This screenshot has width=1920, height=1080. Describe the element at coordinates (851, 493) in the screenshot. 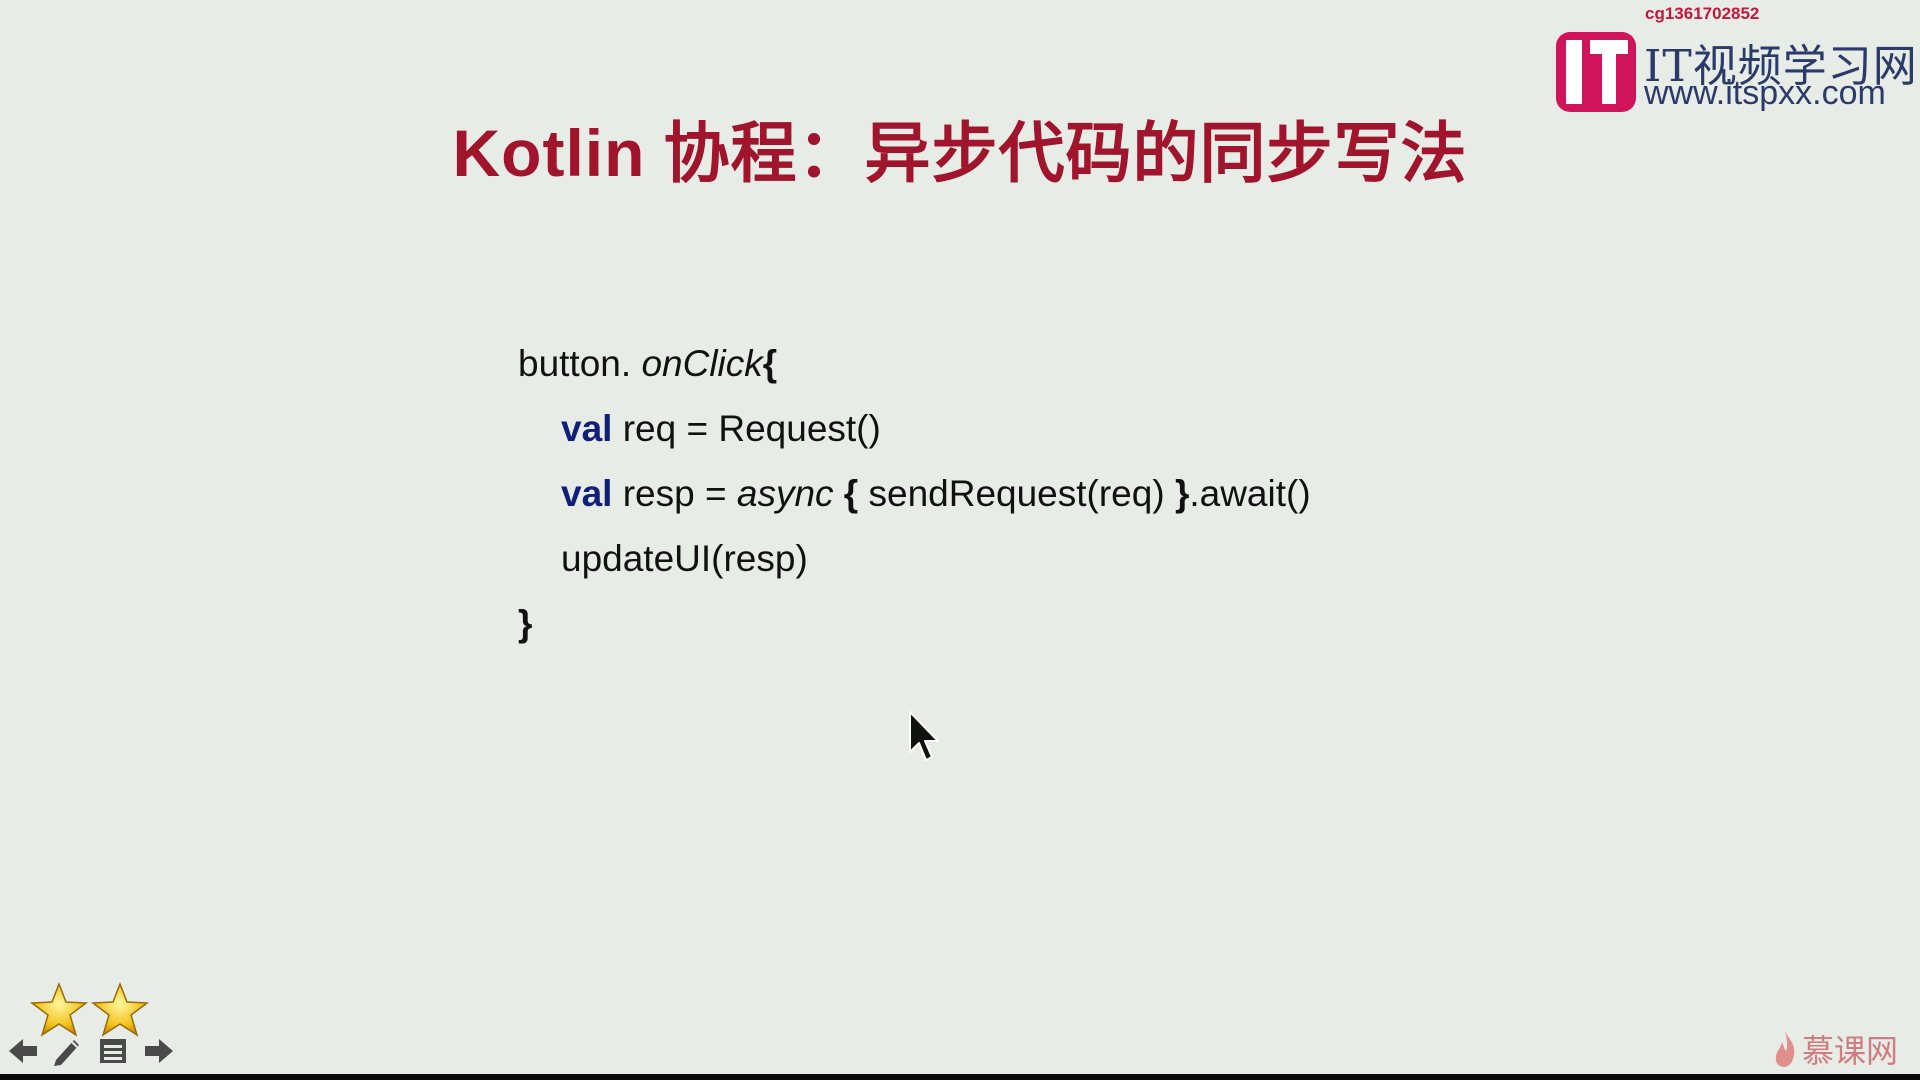

I see `code-async-open-brace: {` at that location.